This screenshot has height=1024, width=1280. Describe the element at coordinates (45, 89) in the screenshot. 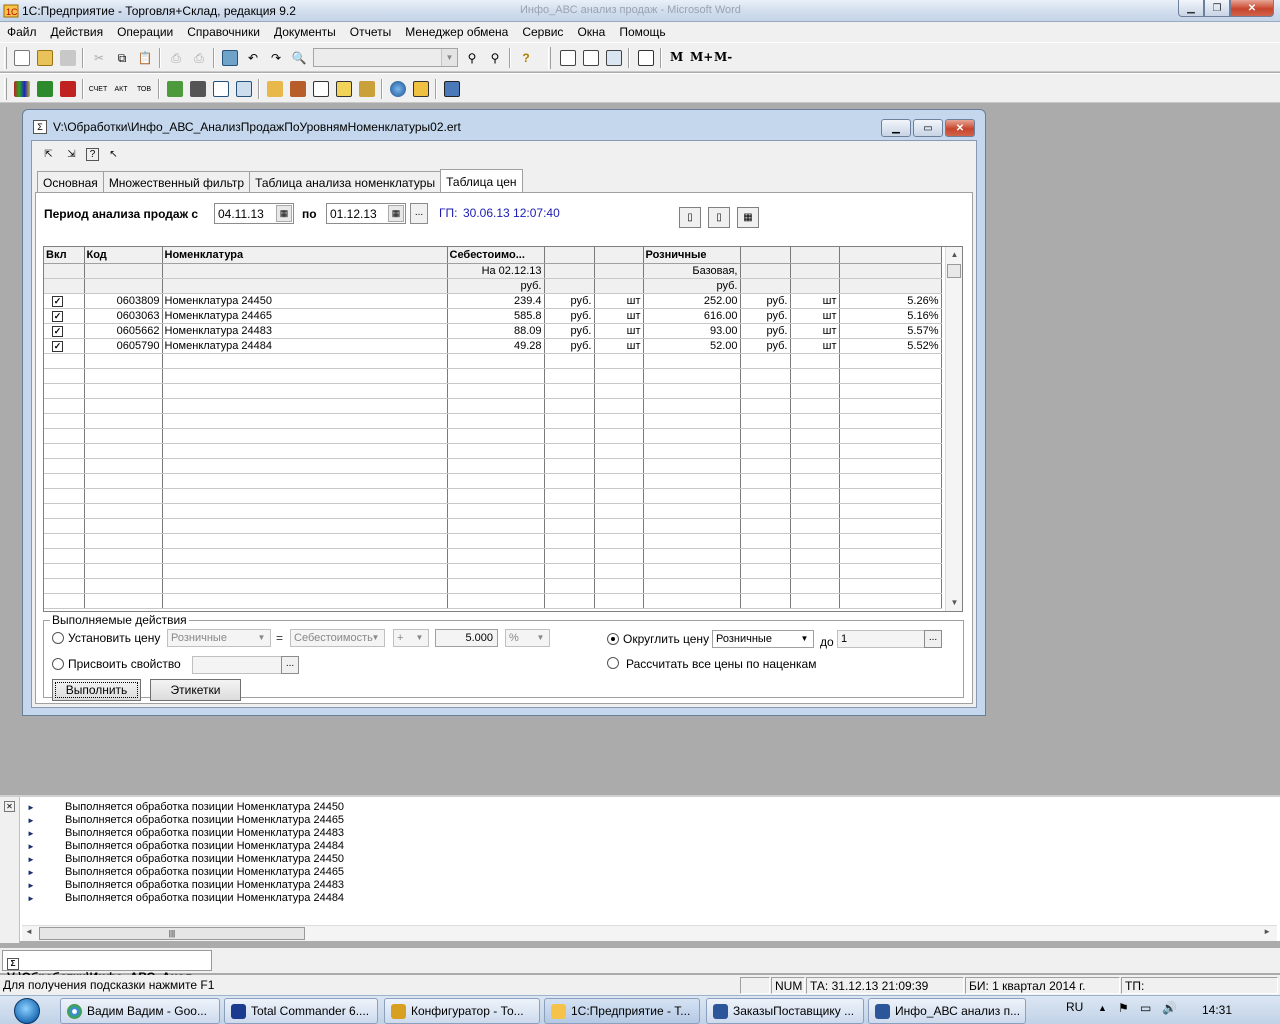

I see `import-icon` at that location.